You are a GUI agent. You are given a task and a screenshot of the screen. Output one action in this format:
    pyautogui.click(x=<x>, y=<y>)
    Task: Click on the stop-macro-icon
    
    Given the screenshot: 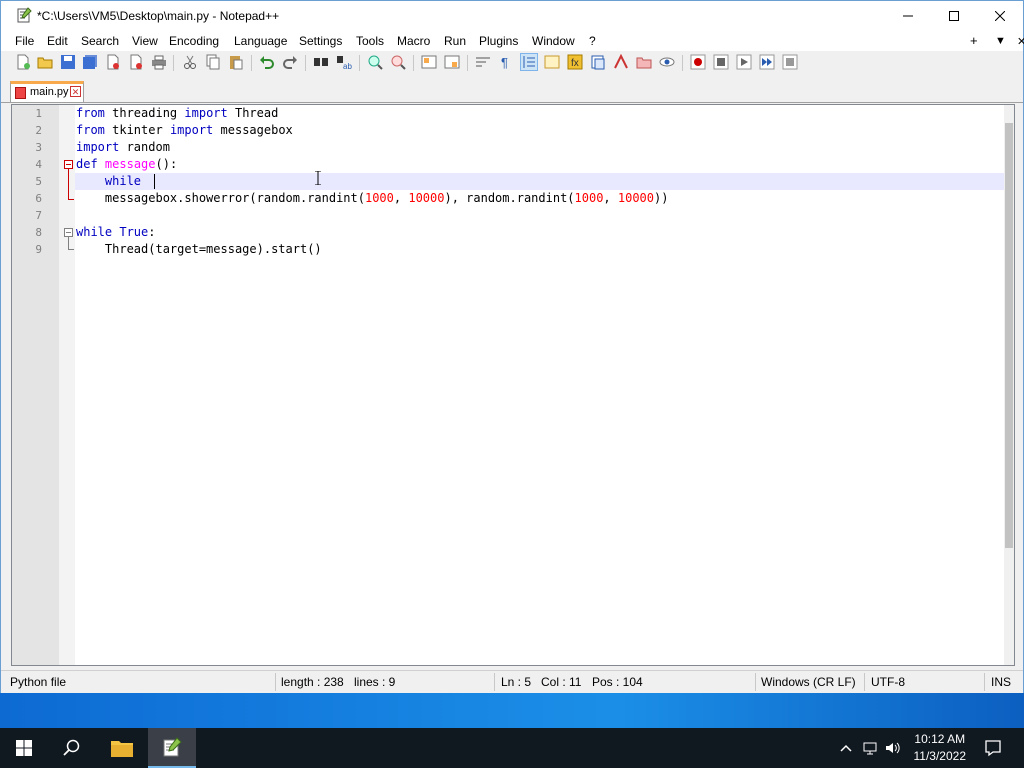 What is the action you would take?
    pyautogui.click(x=721, y=62)
    